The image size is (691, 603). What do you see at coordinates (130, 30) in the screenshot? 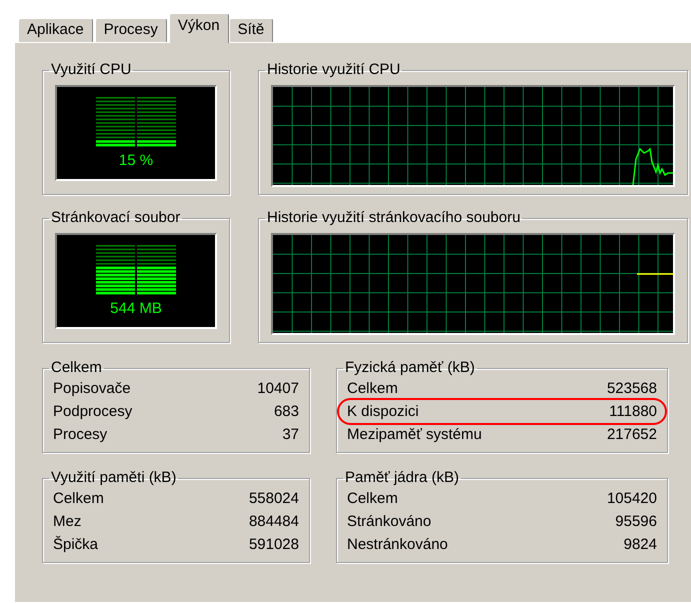
I see `tab: Procesy` at bounding box center [130, 30].